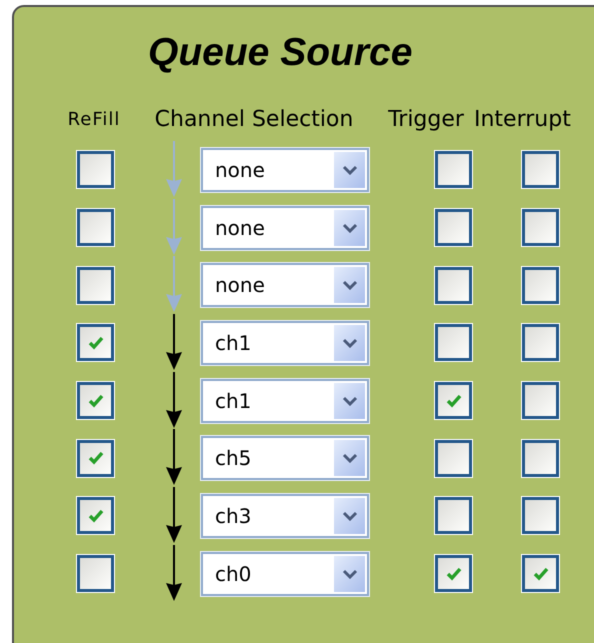 This screenshot has height=643, width=594. Describe the element at coordinates (280, 52) in the screenshot. I see `panel-title: Queue Source` at that location.